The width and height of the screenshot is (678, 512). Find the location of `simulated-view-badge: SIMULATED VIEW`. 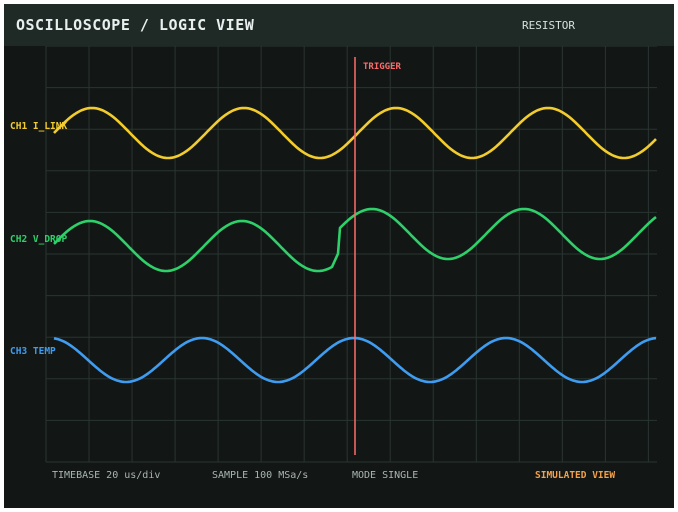

simulated-view-badge: SIMULATED VIEW is located at coordinates (575, 475).